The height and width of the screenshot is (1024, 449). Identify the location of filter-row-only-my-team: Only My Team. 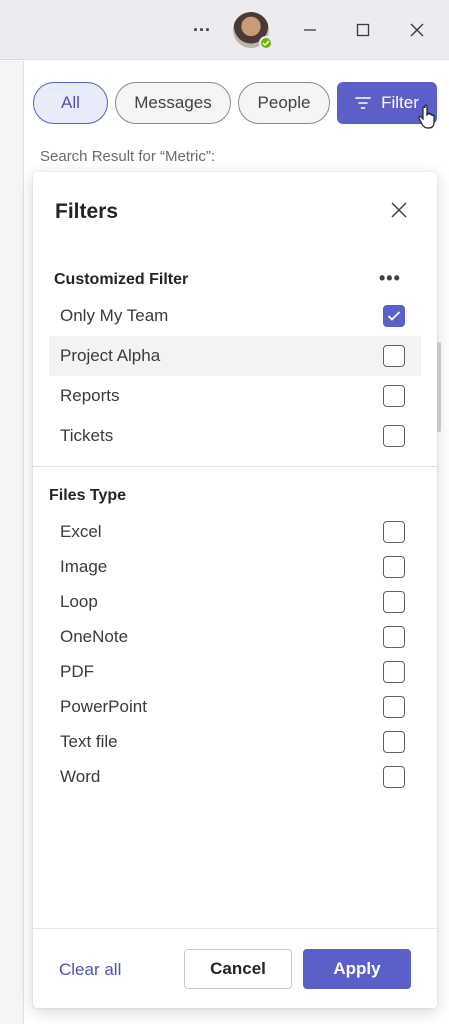
(235, 316).